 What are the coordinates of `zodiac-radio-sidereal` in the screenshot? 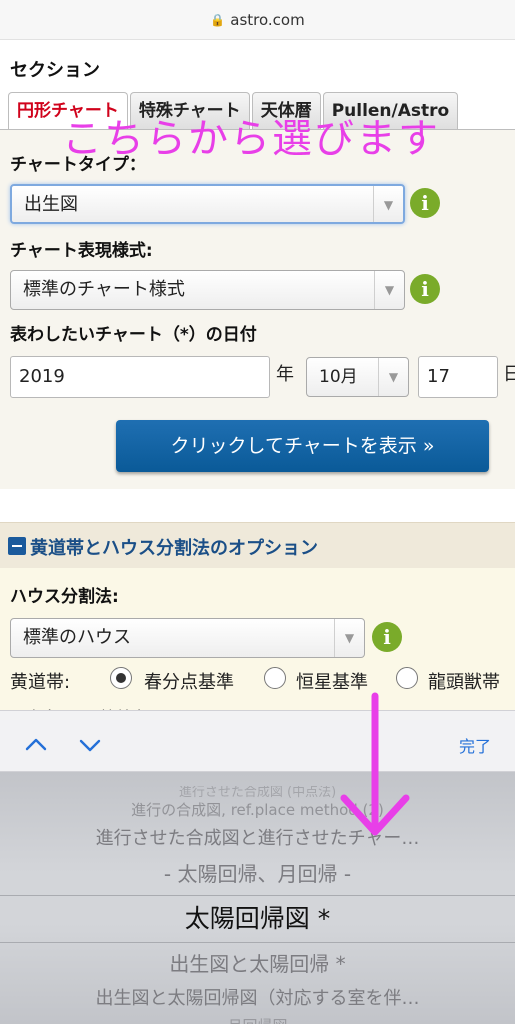 It's located at (275, 678).